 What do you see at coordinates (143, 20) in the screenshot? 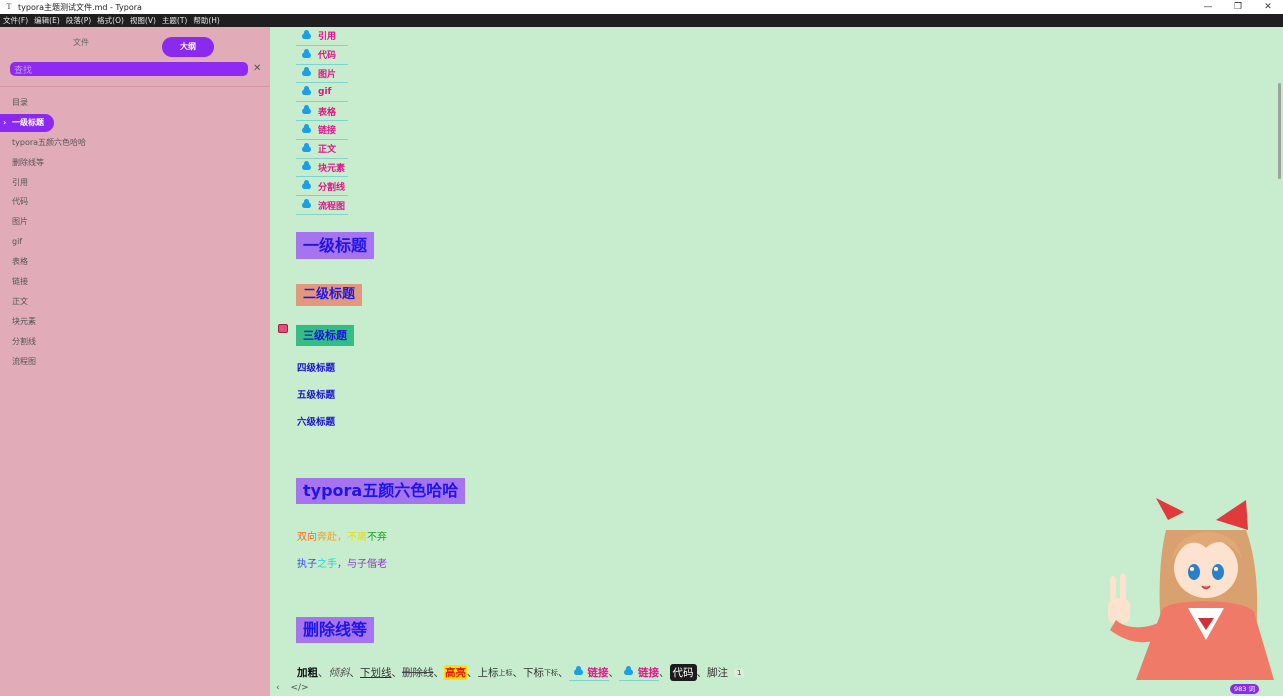
I see `menu-view: 视图(V)` at bounding box center [143, 20].